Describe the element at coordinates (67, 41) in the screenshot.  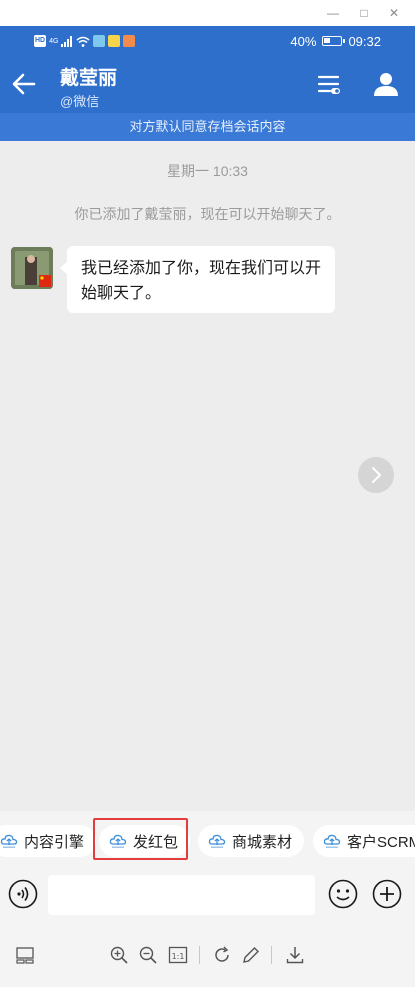
I see `signal-icon` at that location.